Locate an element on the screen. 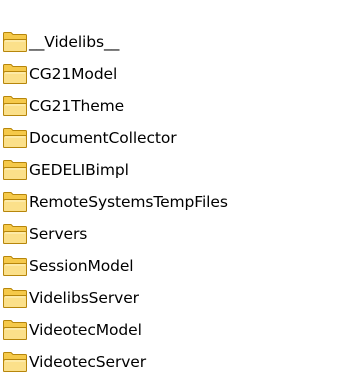  folder-item-servers: Servers is located at coordinates (115, 234).